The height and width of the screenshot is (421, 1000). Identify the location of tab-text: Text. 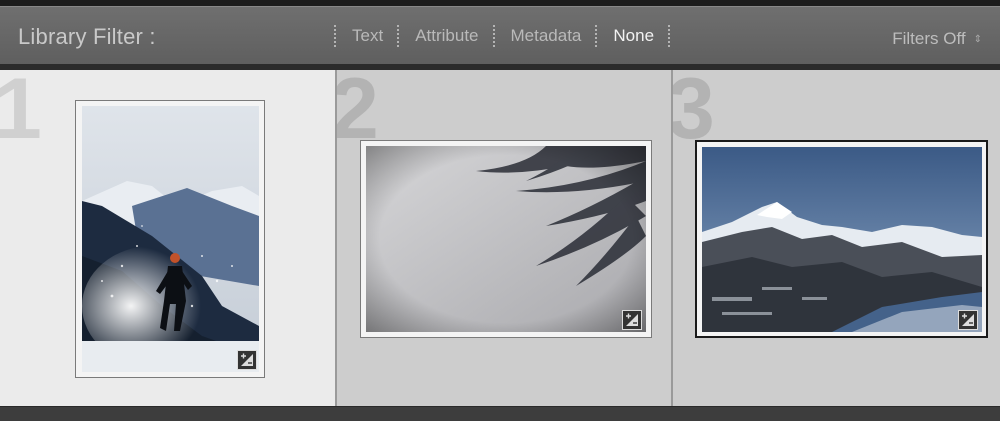
(367, 36).